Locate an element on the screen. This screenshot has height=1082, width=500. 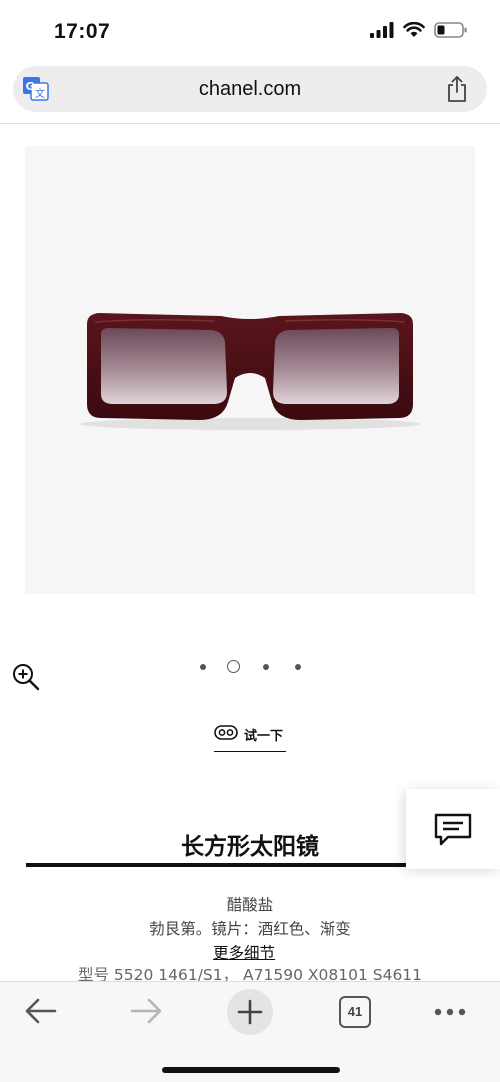
status-bar: 17:07 is located at coordinates (250, 31).